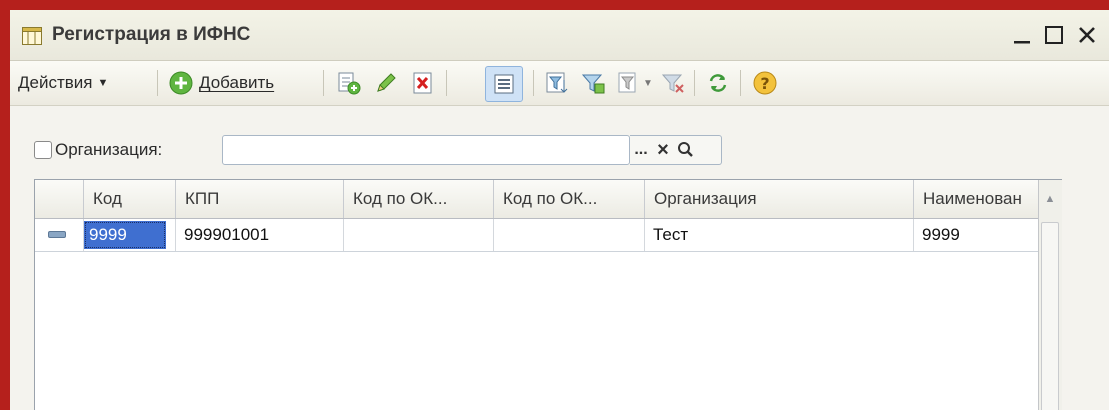 This screenshot has height=410, width=1109. What do you see at coordinates (109, 149) in the screenshot?
I see `organization-label: Организация:` at bounding box center [109, 149].